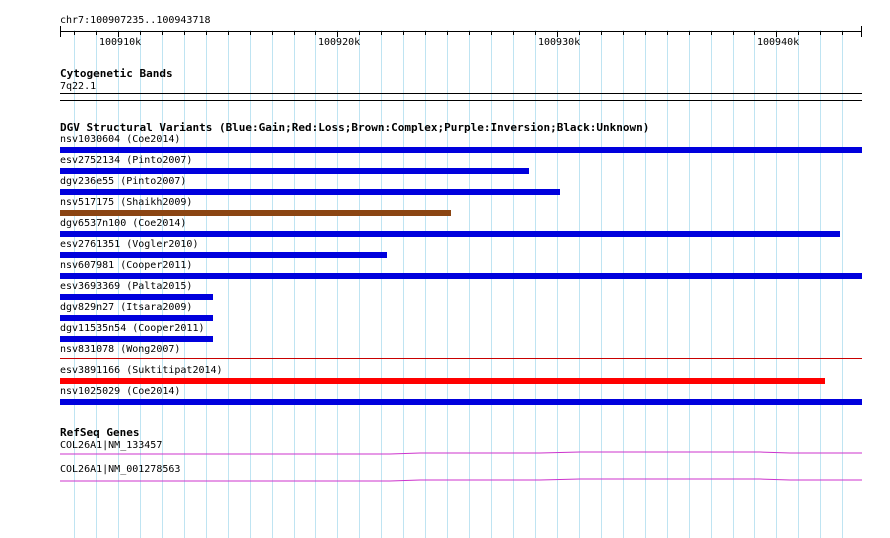  What do you see at coordinates (861, 31) in the screenshot?
I see `ruler-right-end` at bounding box center [861, 31].